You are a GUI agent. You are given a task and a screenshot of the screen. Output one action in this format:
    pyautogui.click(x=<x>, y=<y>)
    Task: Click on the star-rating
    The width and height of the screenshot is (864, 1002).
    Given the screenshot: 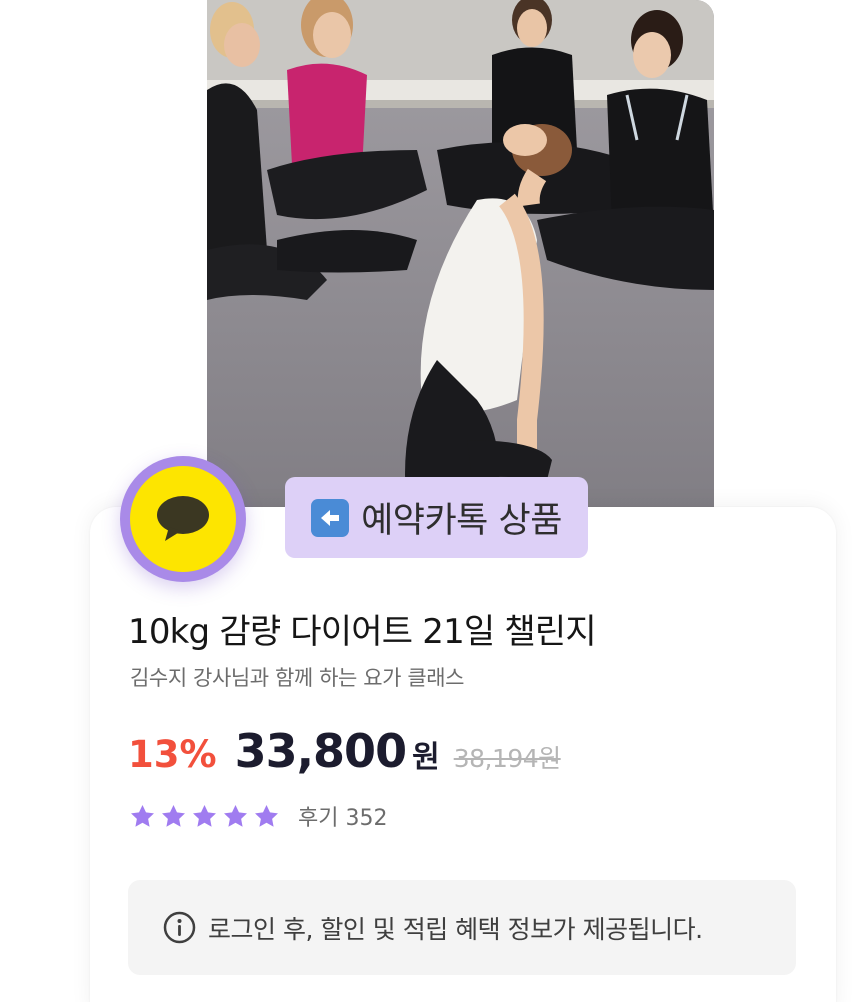 What is the action you would take?
    pyautogui.click(x=204, y=816)
    